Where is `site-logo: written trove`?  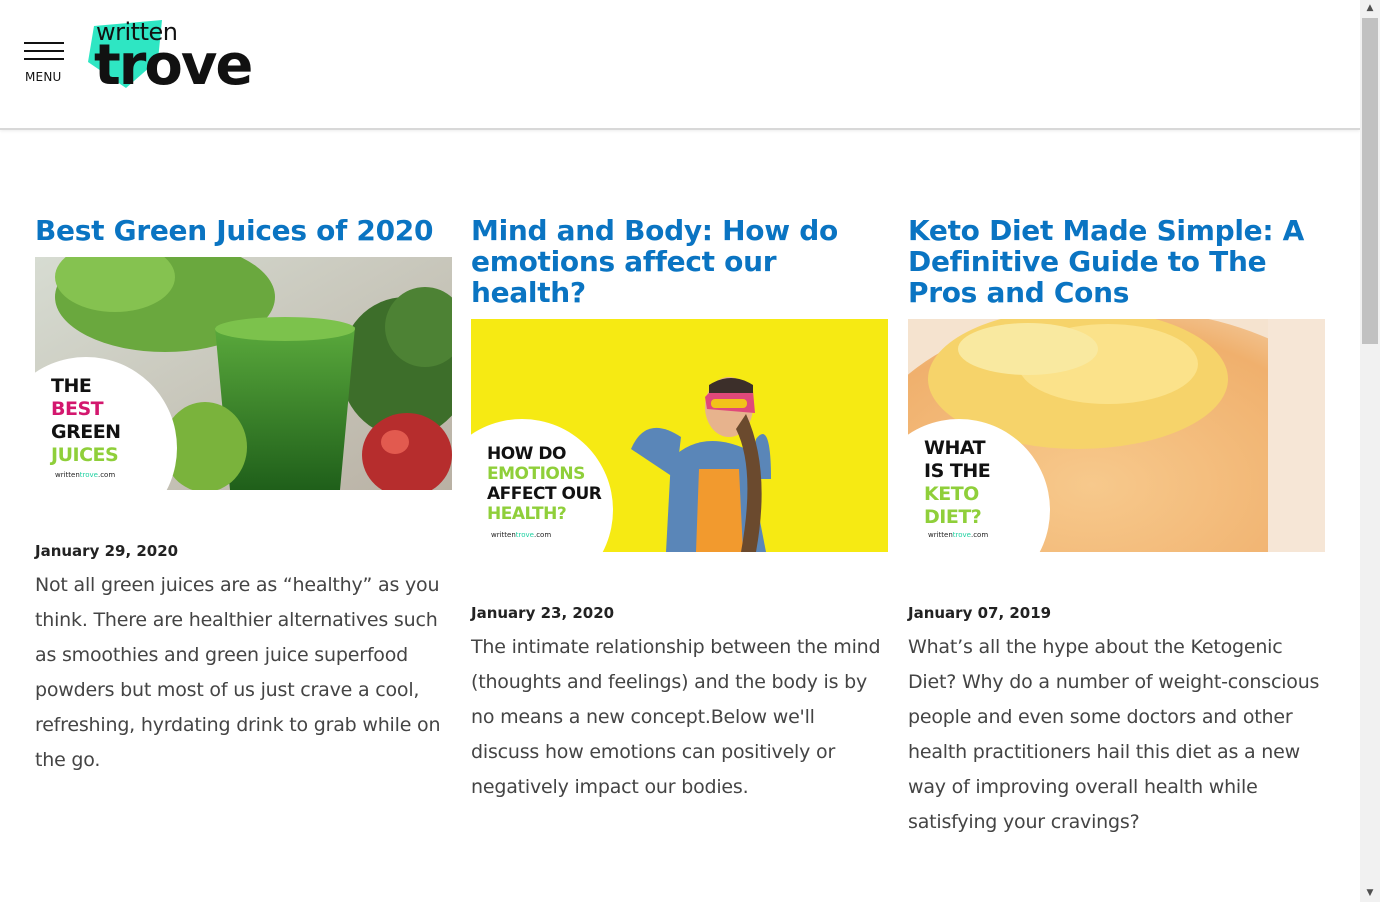
site-logo: written trove is located at coordinates (176, 58).